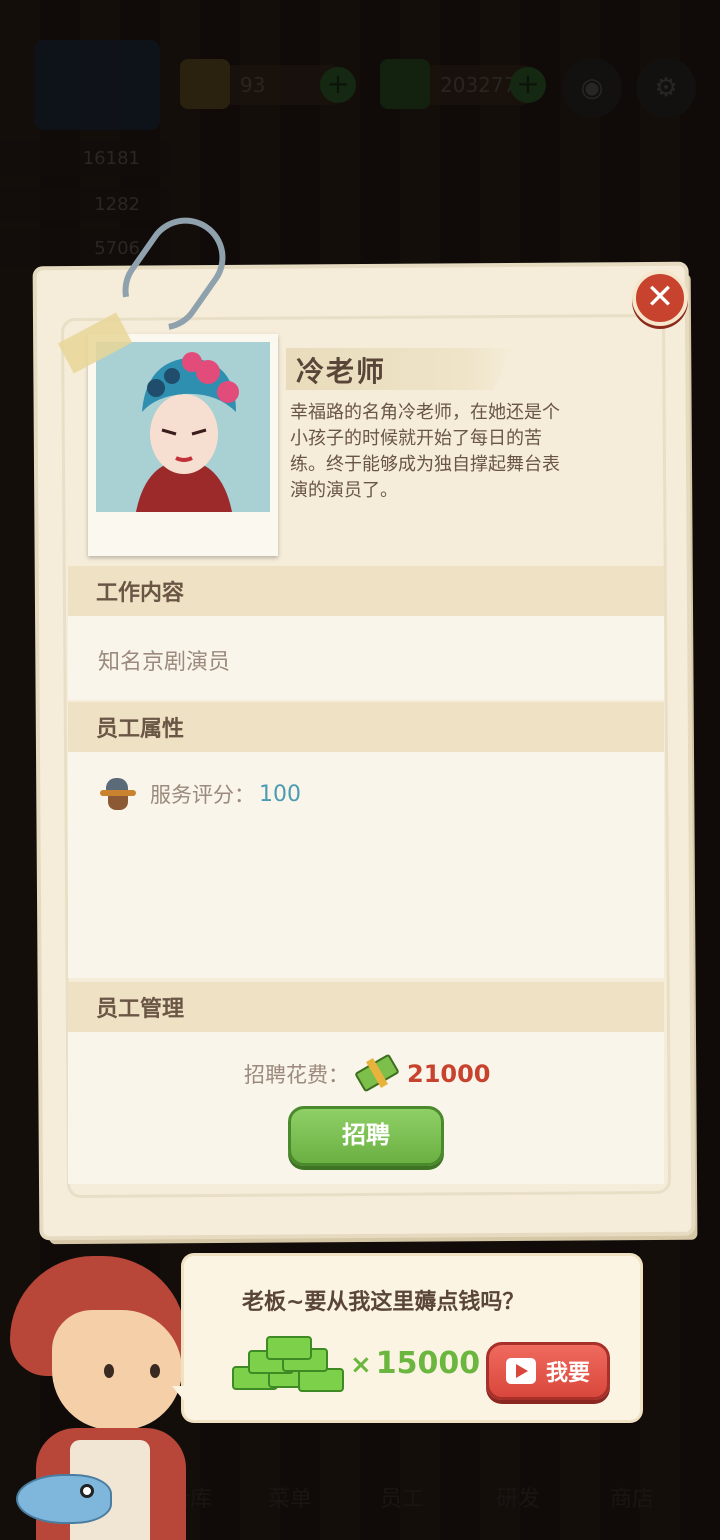 The height and width of the screenshot is (1540, 720). I want to click on want-reward-button: 我要, so click(548, 1371).